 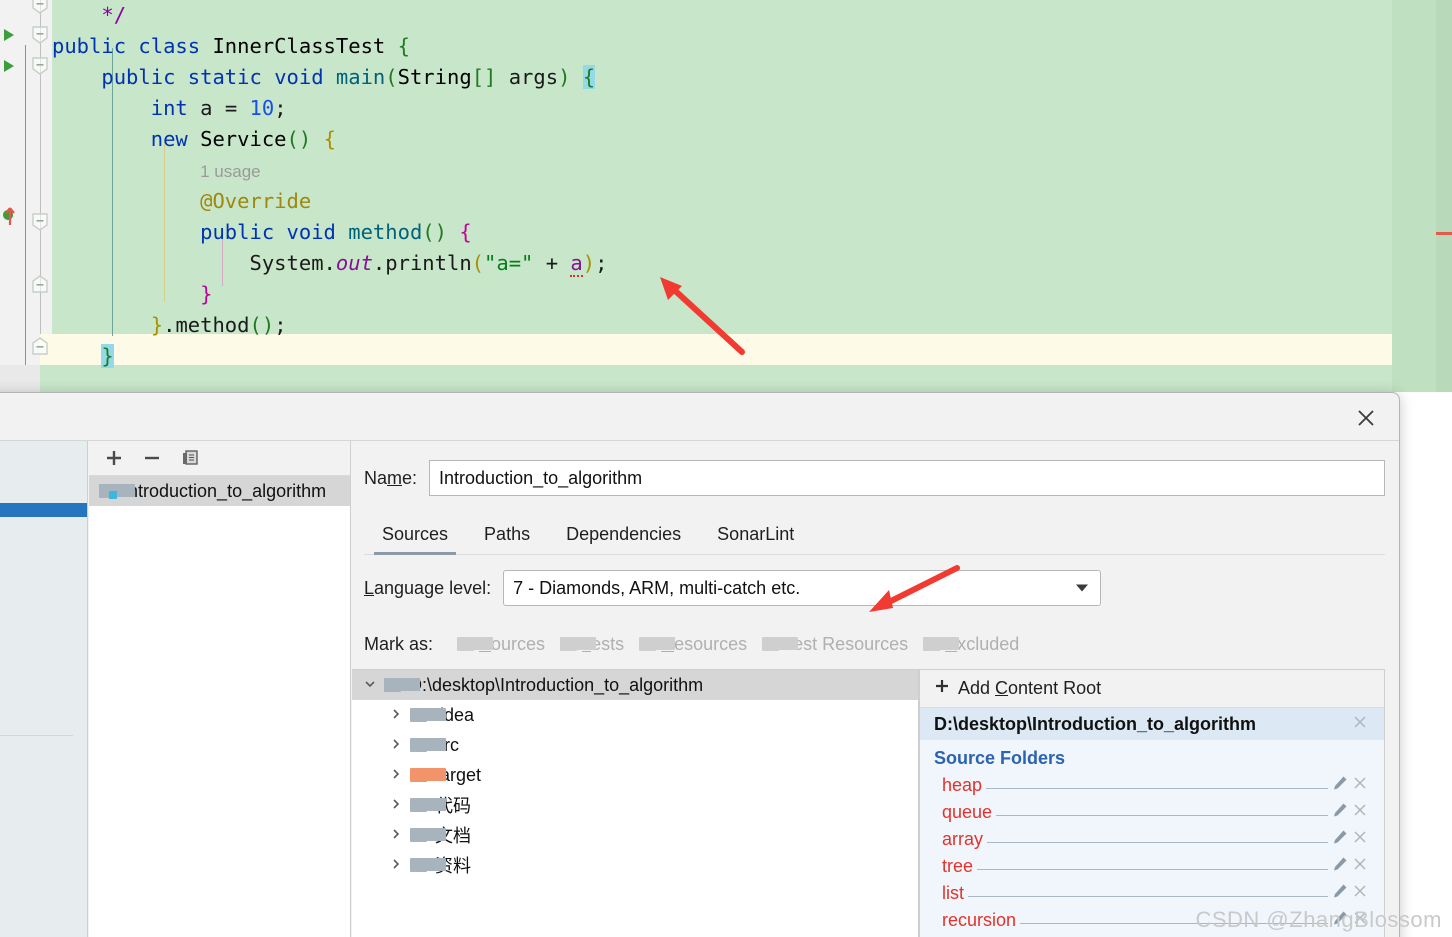 What do you see at coordinates (722, 46) in the screenshot?
I see `code-line: public class InnerClassTest {` at bounding box center [722, 46].